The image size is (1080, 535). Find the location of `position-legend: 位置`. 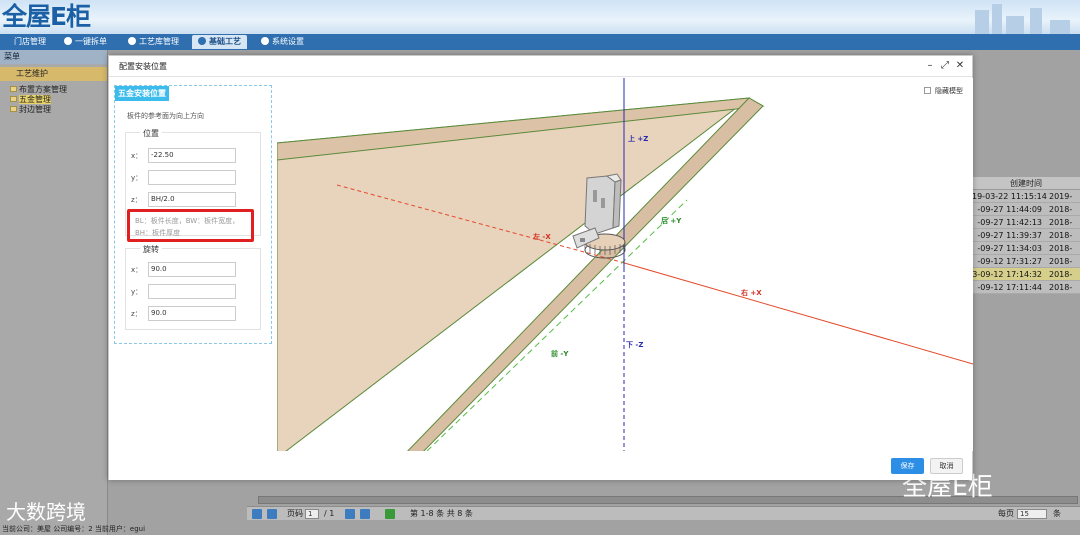

position-legend: 位置 is located at coordinates (151, 133).